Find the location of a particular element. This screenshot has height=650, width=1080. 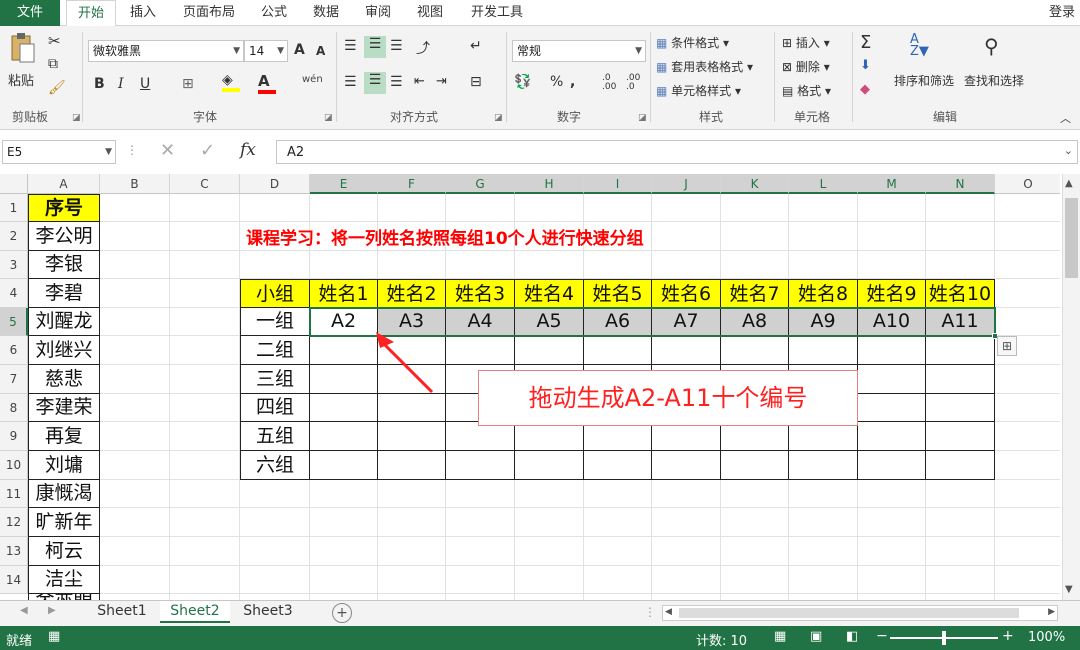

formula-cell: A6 is located at coordinates (618, 322).